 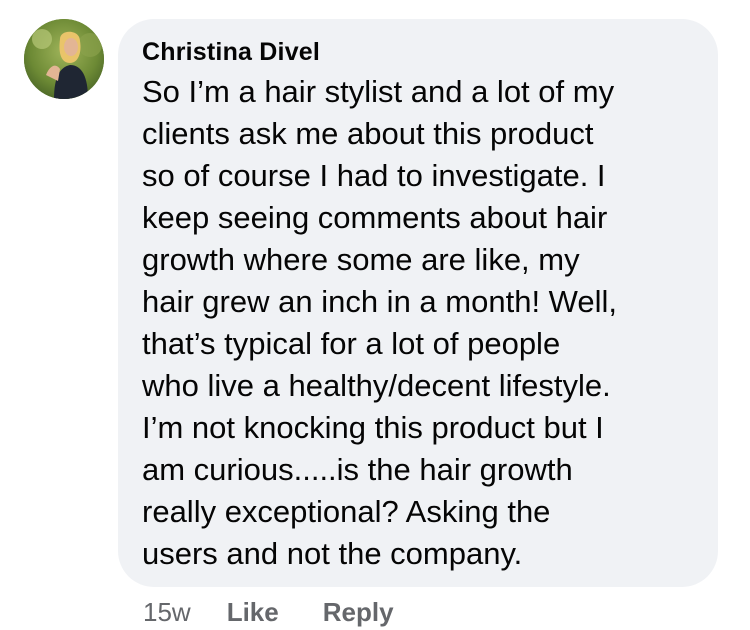 What do you see at coordinates (374, 175) in the screenshot?
I see `comment-line: so of course I had to investigate. I` at bounding box center [374, 175].